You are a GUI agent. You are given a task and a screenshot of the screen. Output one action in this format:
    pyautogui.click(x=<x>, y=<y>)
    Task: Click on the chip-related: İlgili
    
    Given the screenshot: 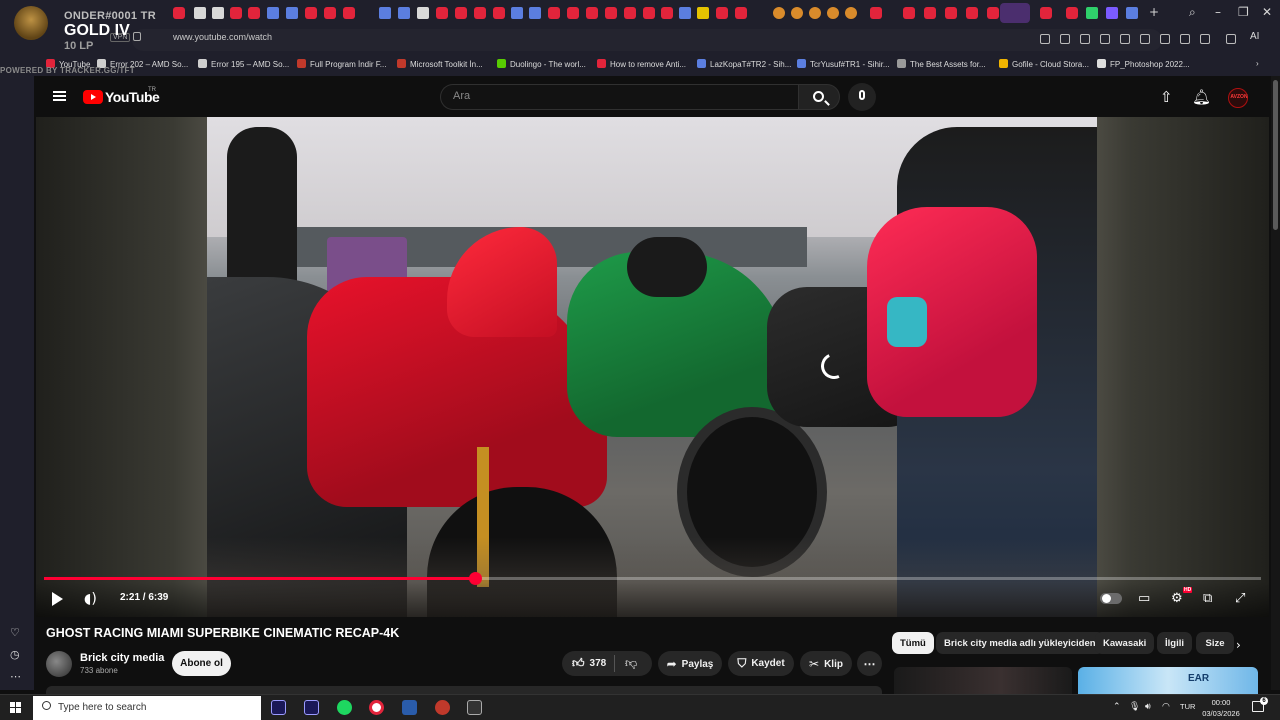 What is the action you would take?
    pyautogui.click(x=1174, y=643)
    